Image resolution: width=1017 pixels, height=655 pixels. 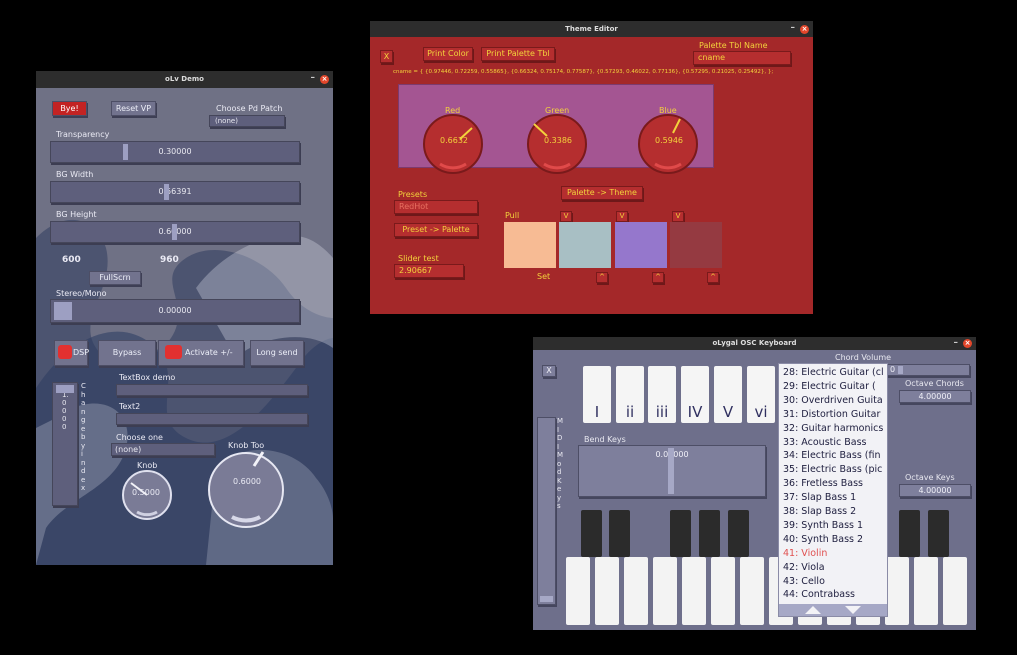 What do you see at coordinates (825, 442) in the screenshot?
I see `instrument-list-item: 33: Acoustic Bass` at bounding box center [825, 442].